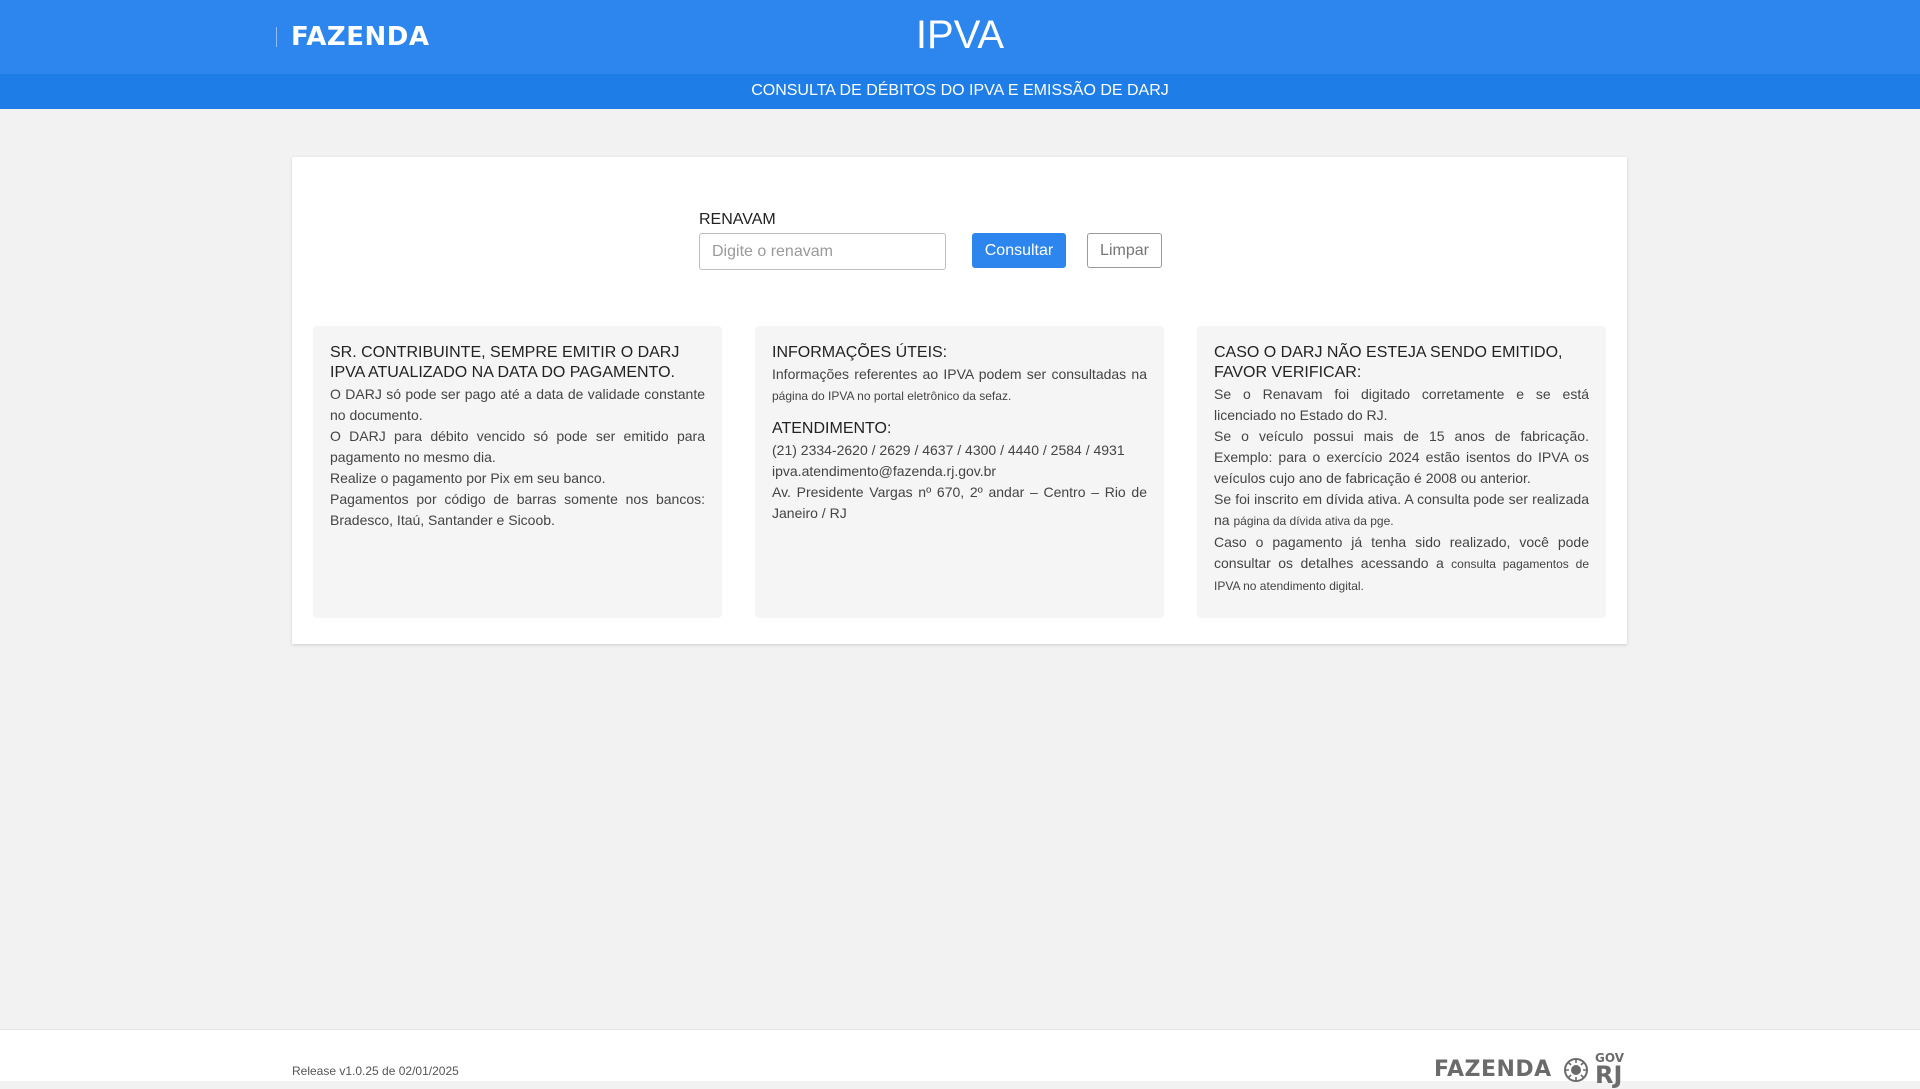  What do you see at coordinates (1019, 250) in the screenshot?
I see `consultar-button: Consultar` at bounding box center [1019, 250].